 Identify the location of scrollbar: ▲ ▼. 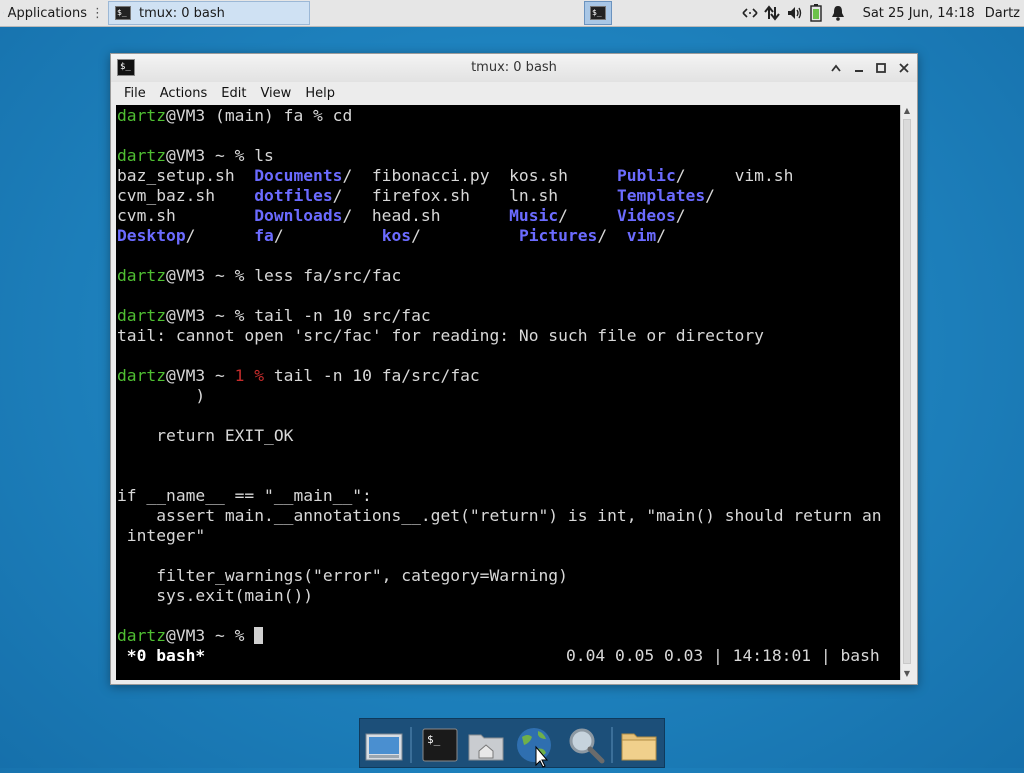
(906, 392).